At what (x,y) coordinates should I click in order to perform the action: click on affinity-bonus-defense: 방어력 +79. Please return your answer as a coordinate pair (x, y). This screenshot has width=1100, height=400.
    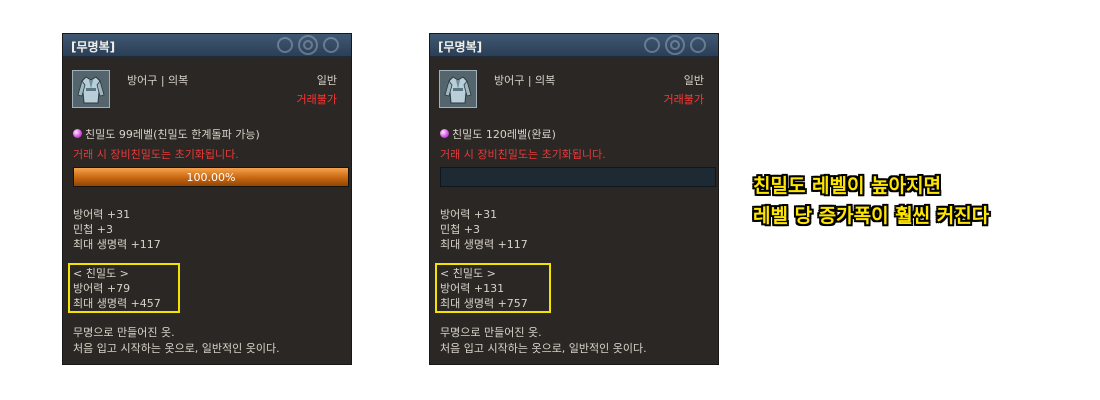
    Looking at the image, I should click on (102, 288).